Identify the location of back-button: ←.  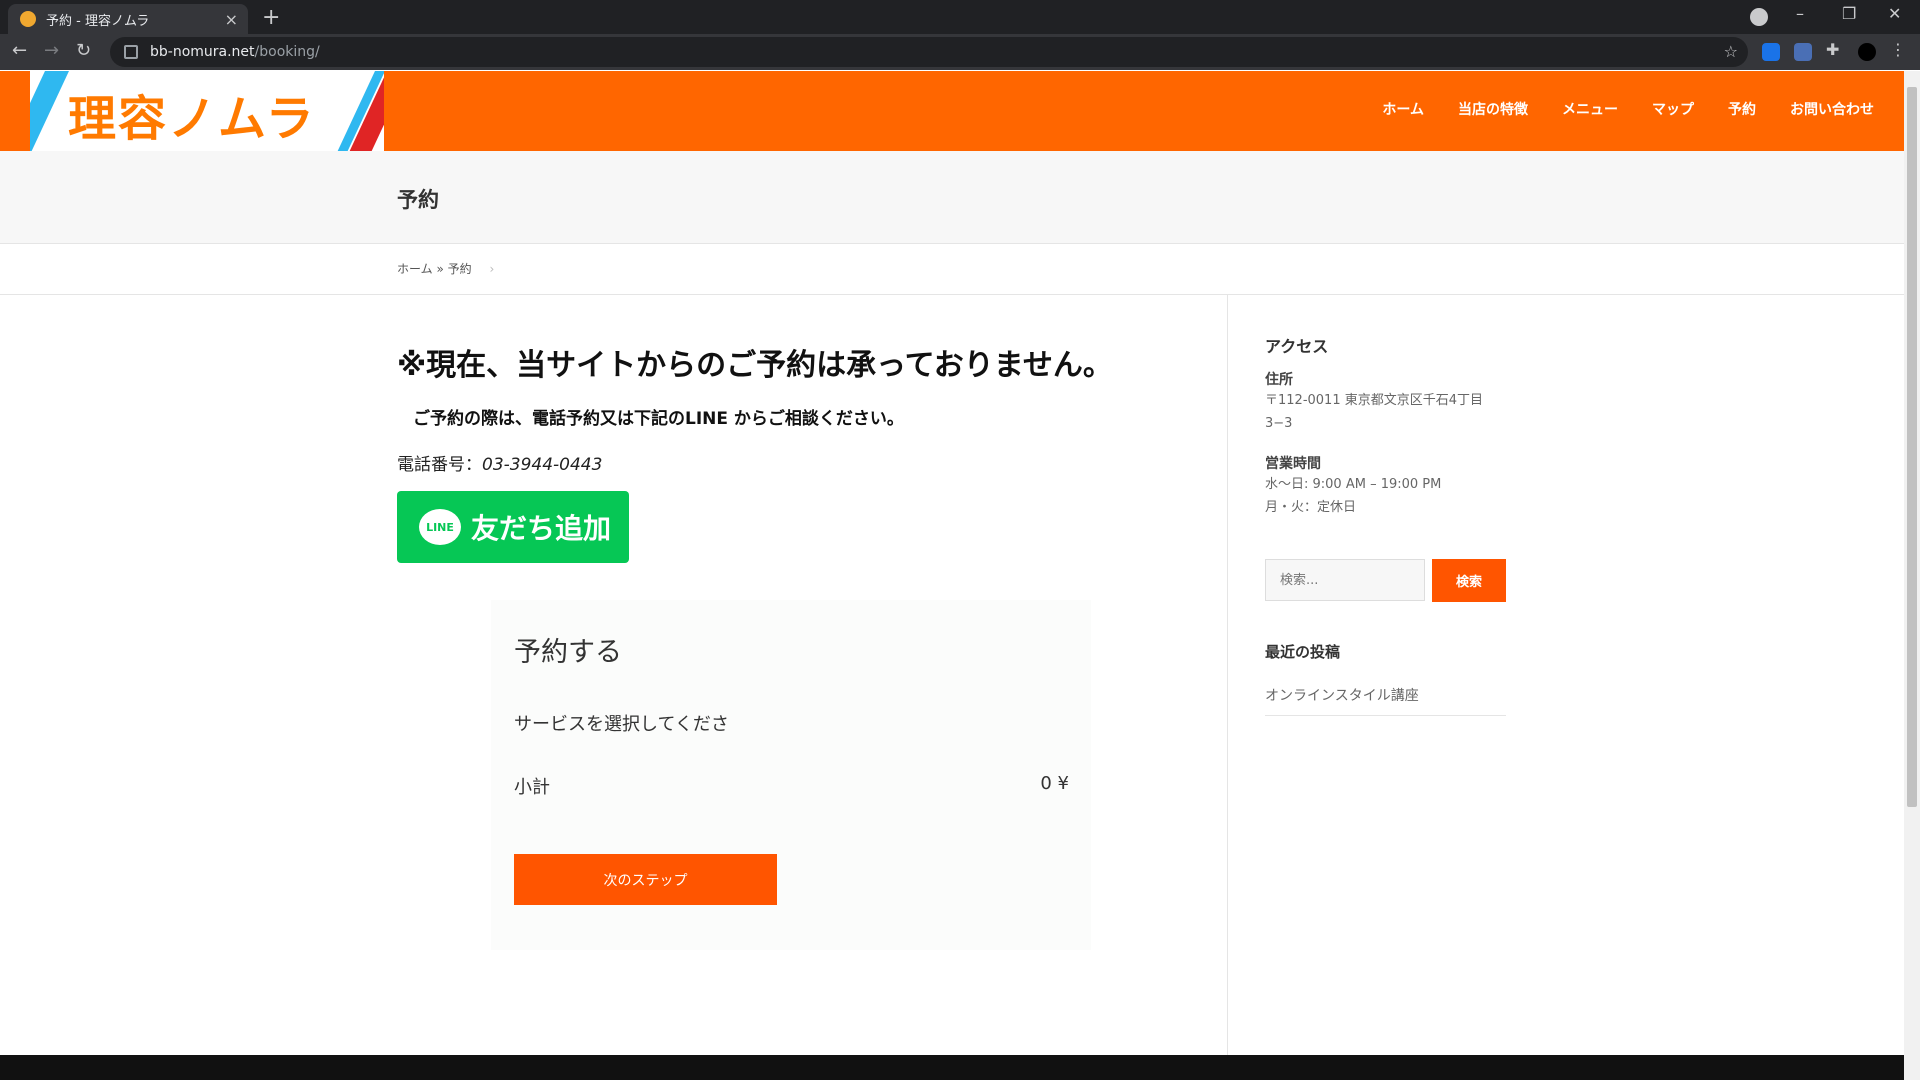
(19, 50).